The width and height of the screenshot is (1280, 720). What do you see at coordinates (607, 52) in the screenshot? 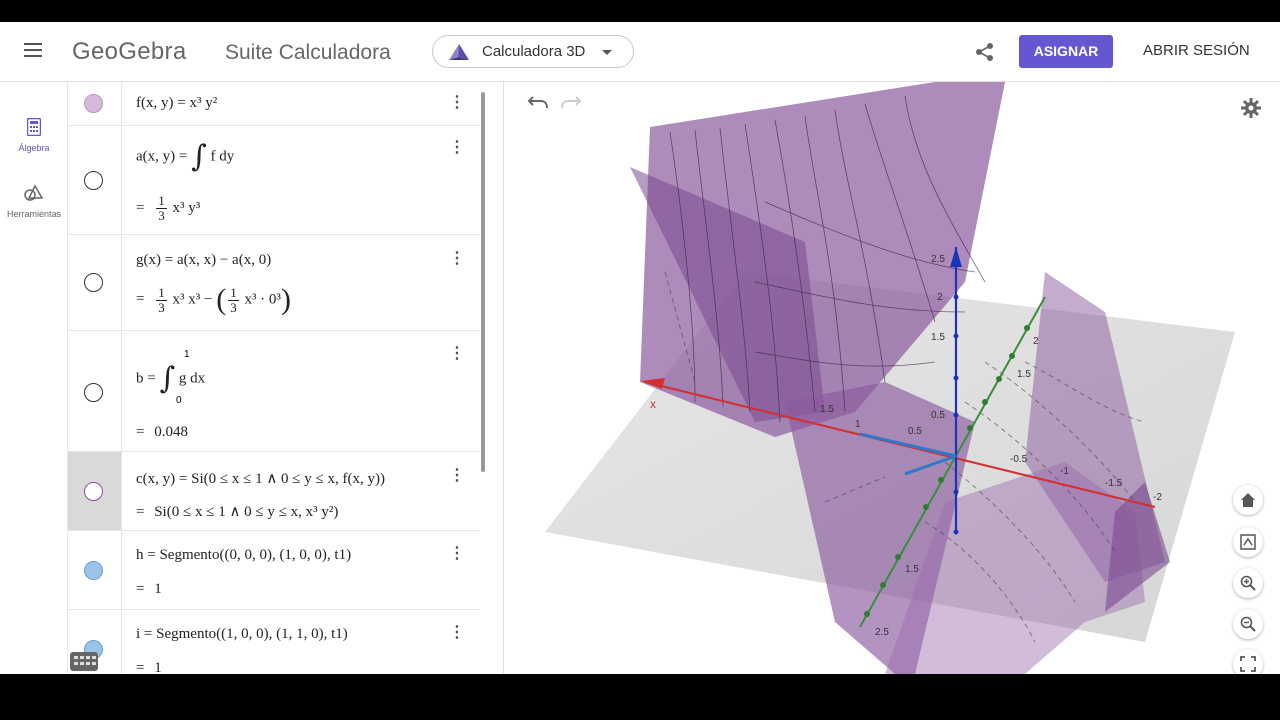
I see `chevron-down-icon` at bounding box center [607, 52].